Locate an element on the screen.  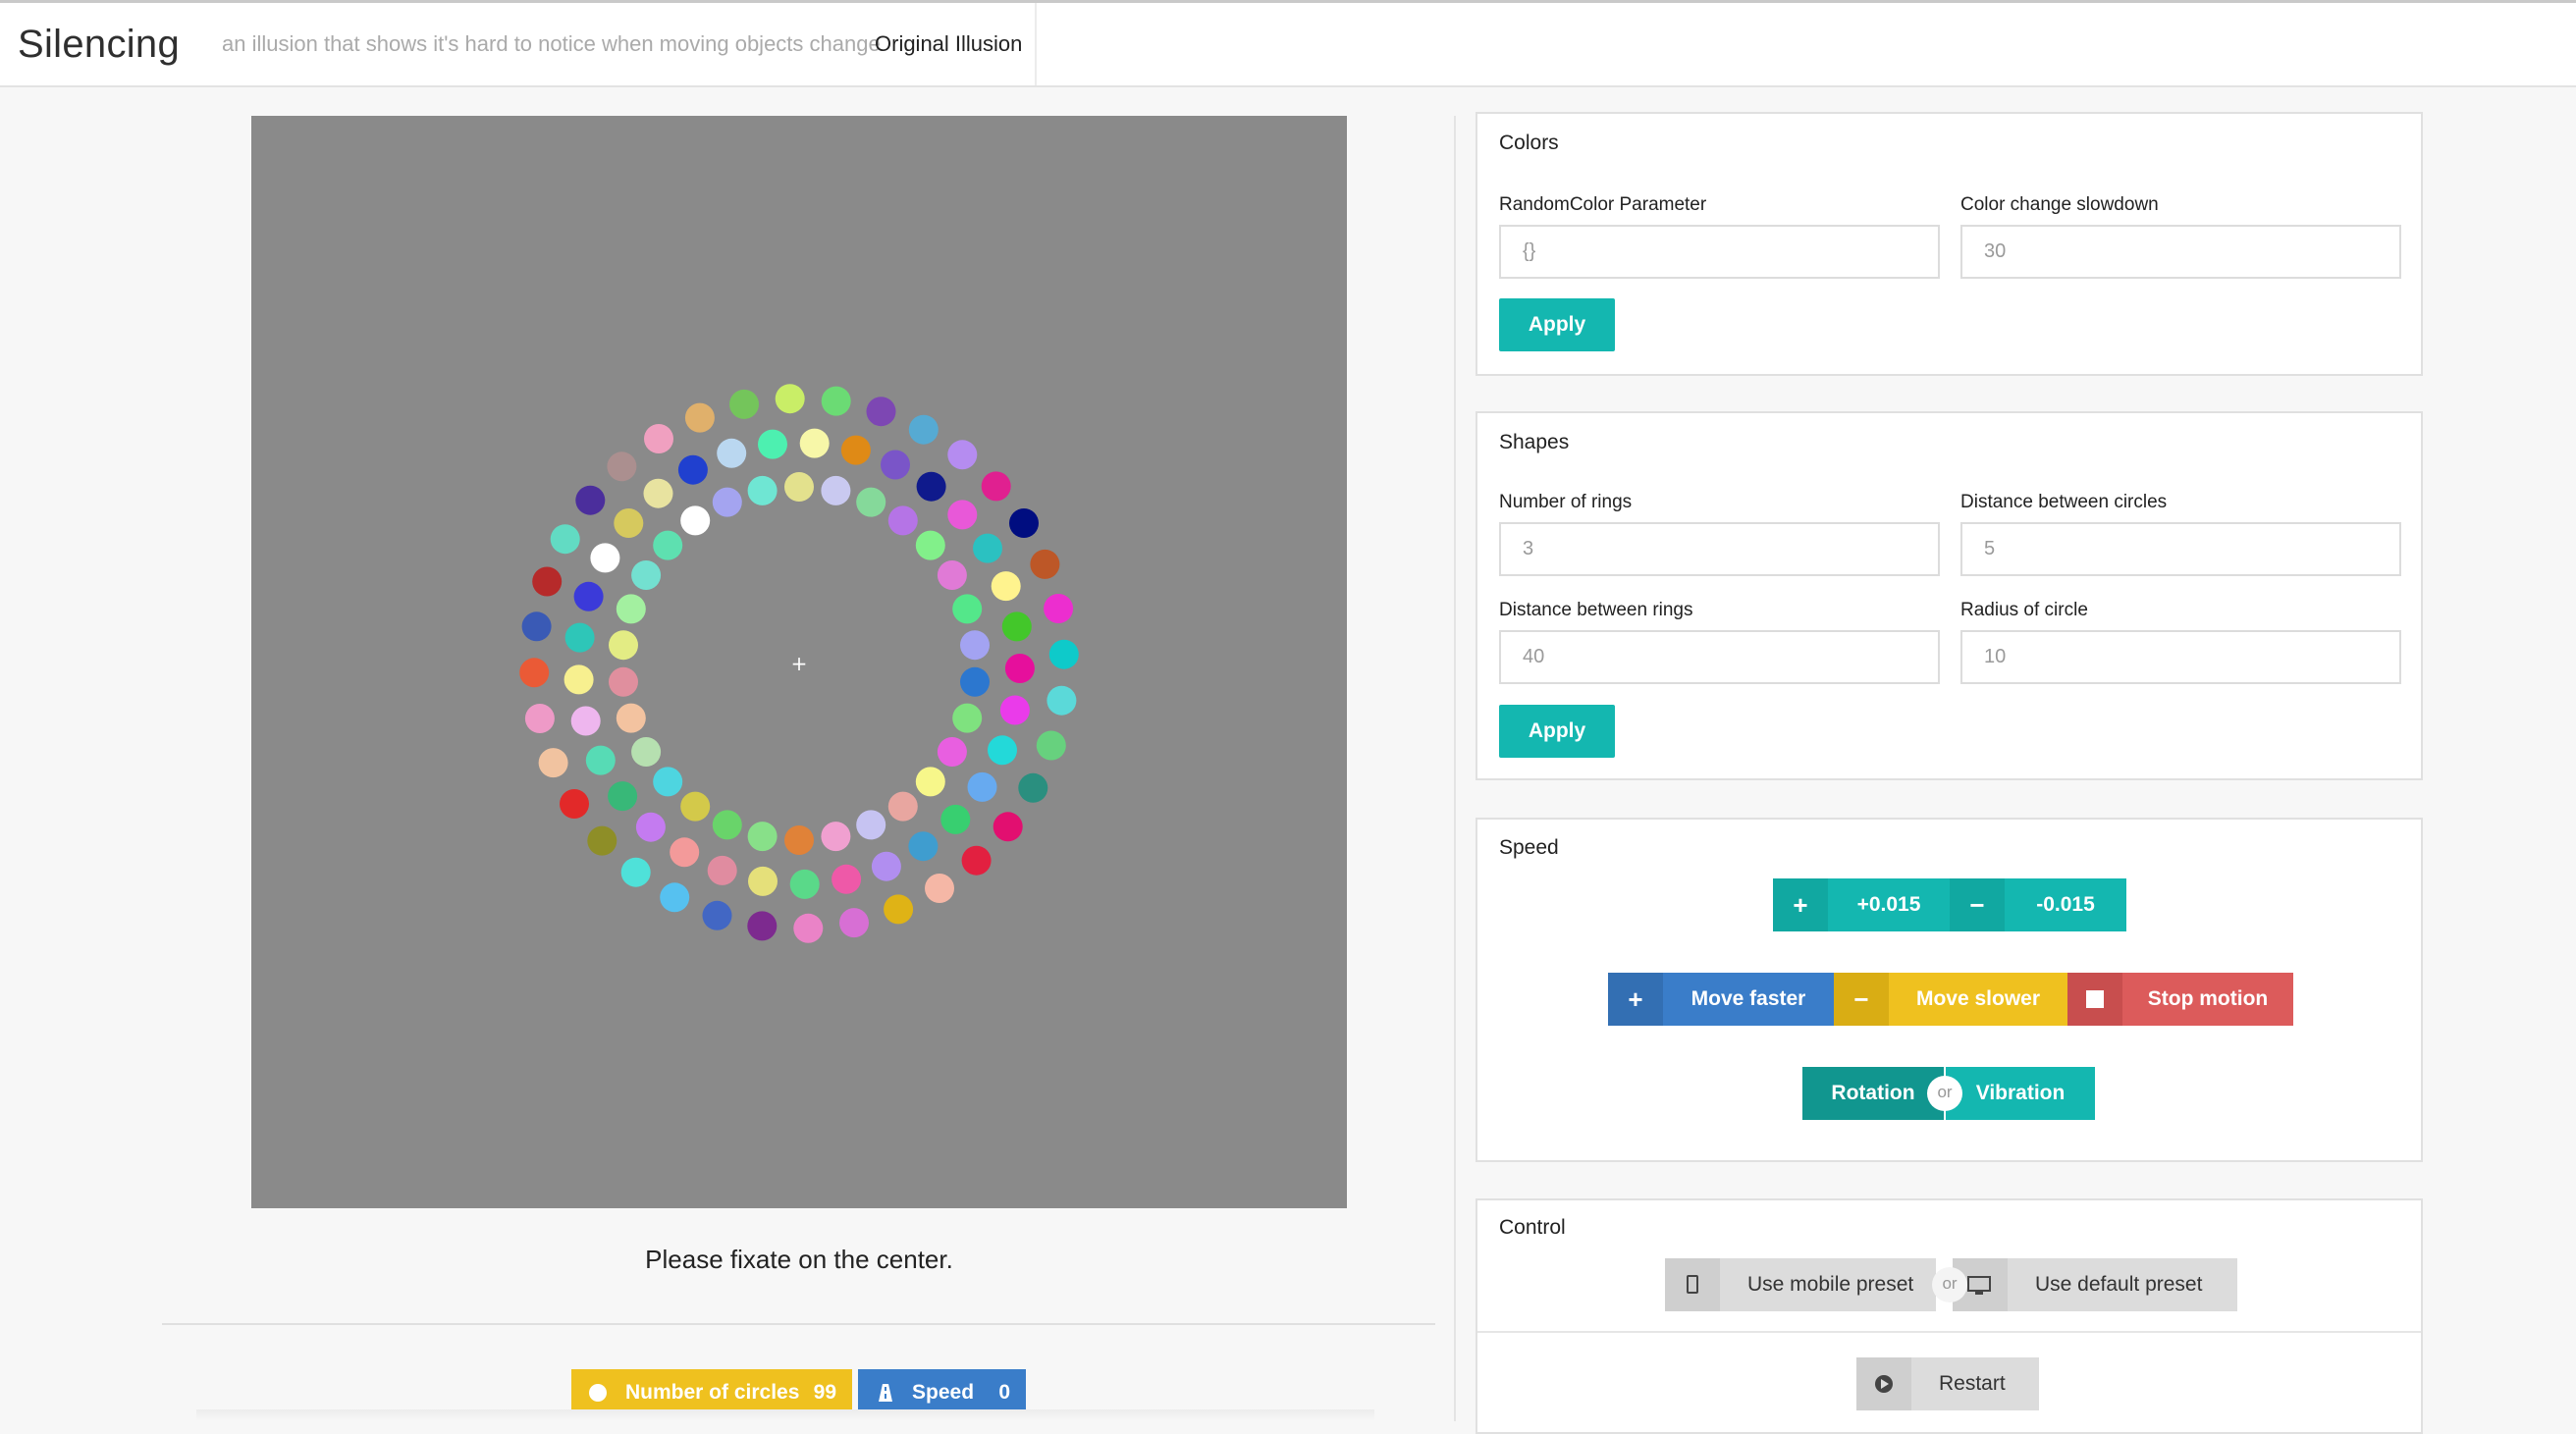
mobile-preset-button: Use mobile preset is located at coordinates (1800, 1284).